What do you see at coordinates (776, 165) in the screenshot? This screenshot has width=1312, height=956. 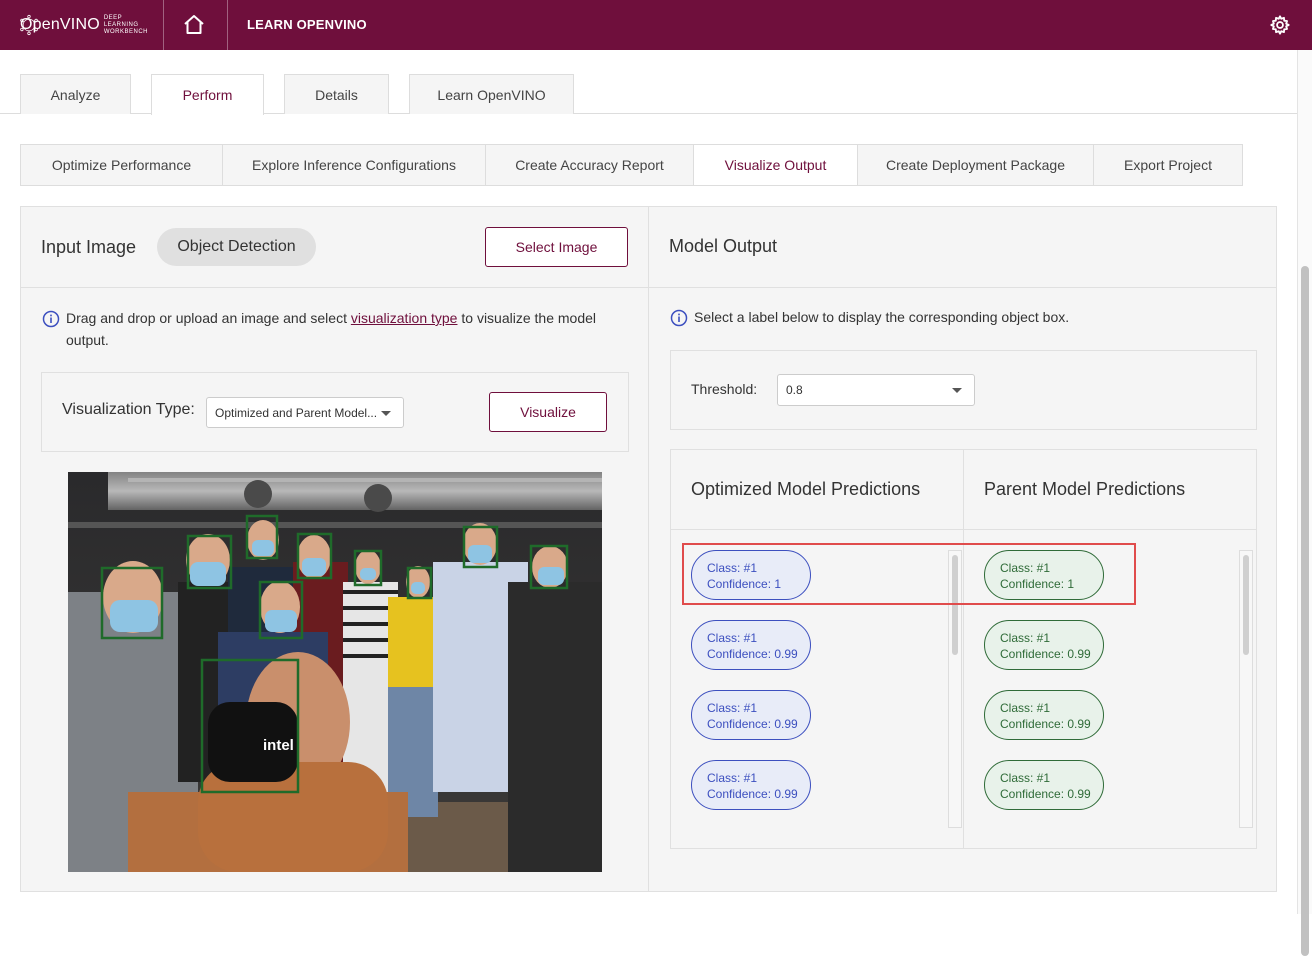 I see `tab-visualize-output: Visualize Output` at bounding box center [776, 165].